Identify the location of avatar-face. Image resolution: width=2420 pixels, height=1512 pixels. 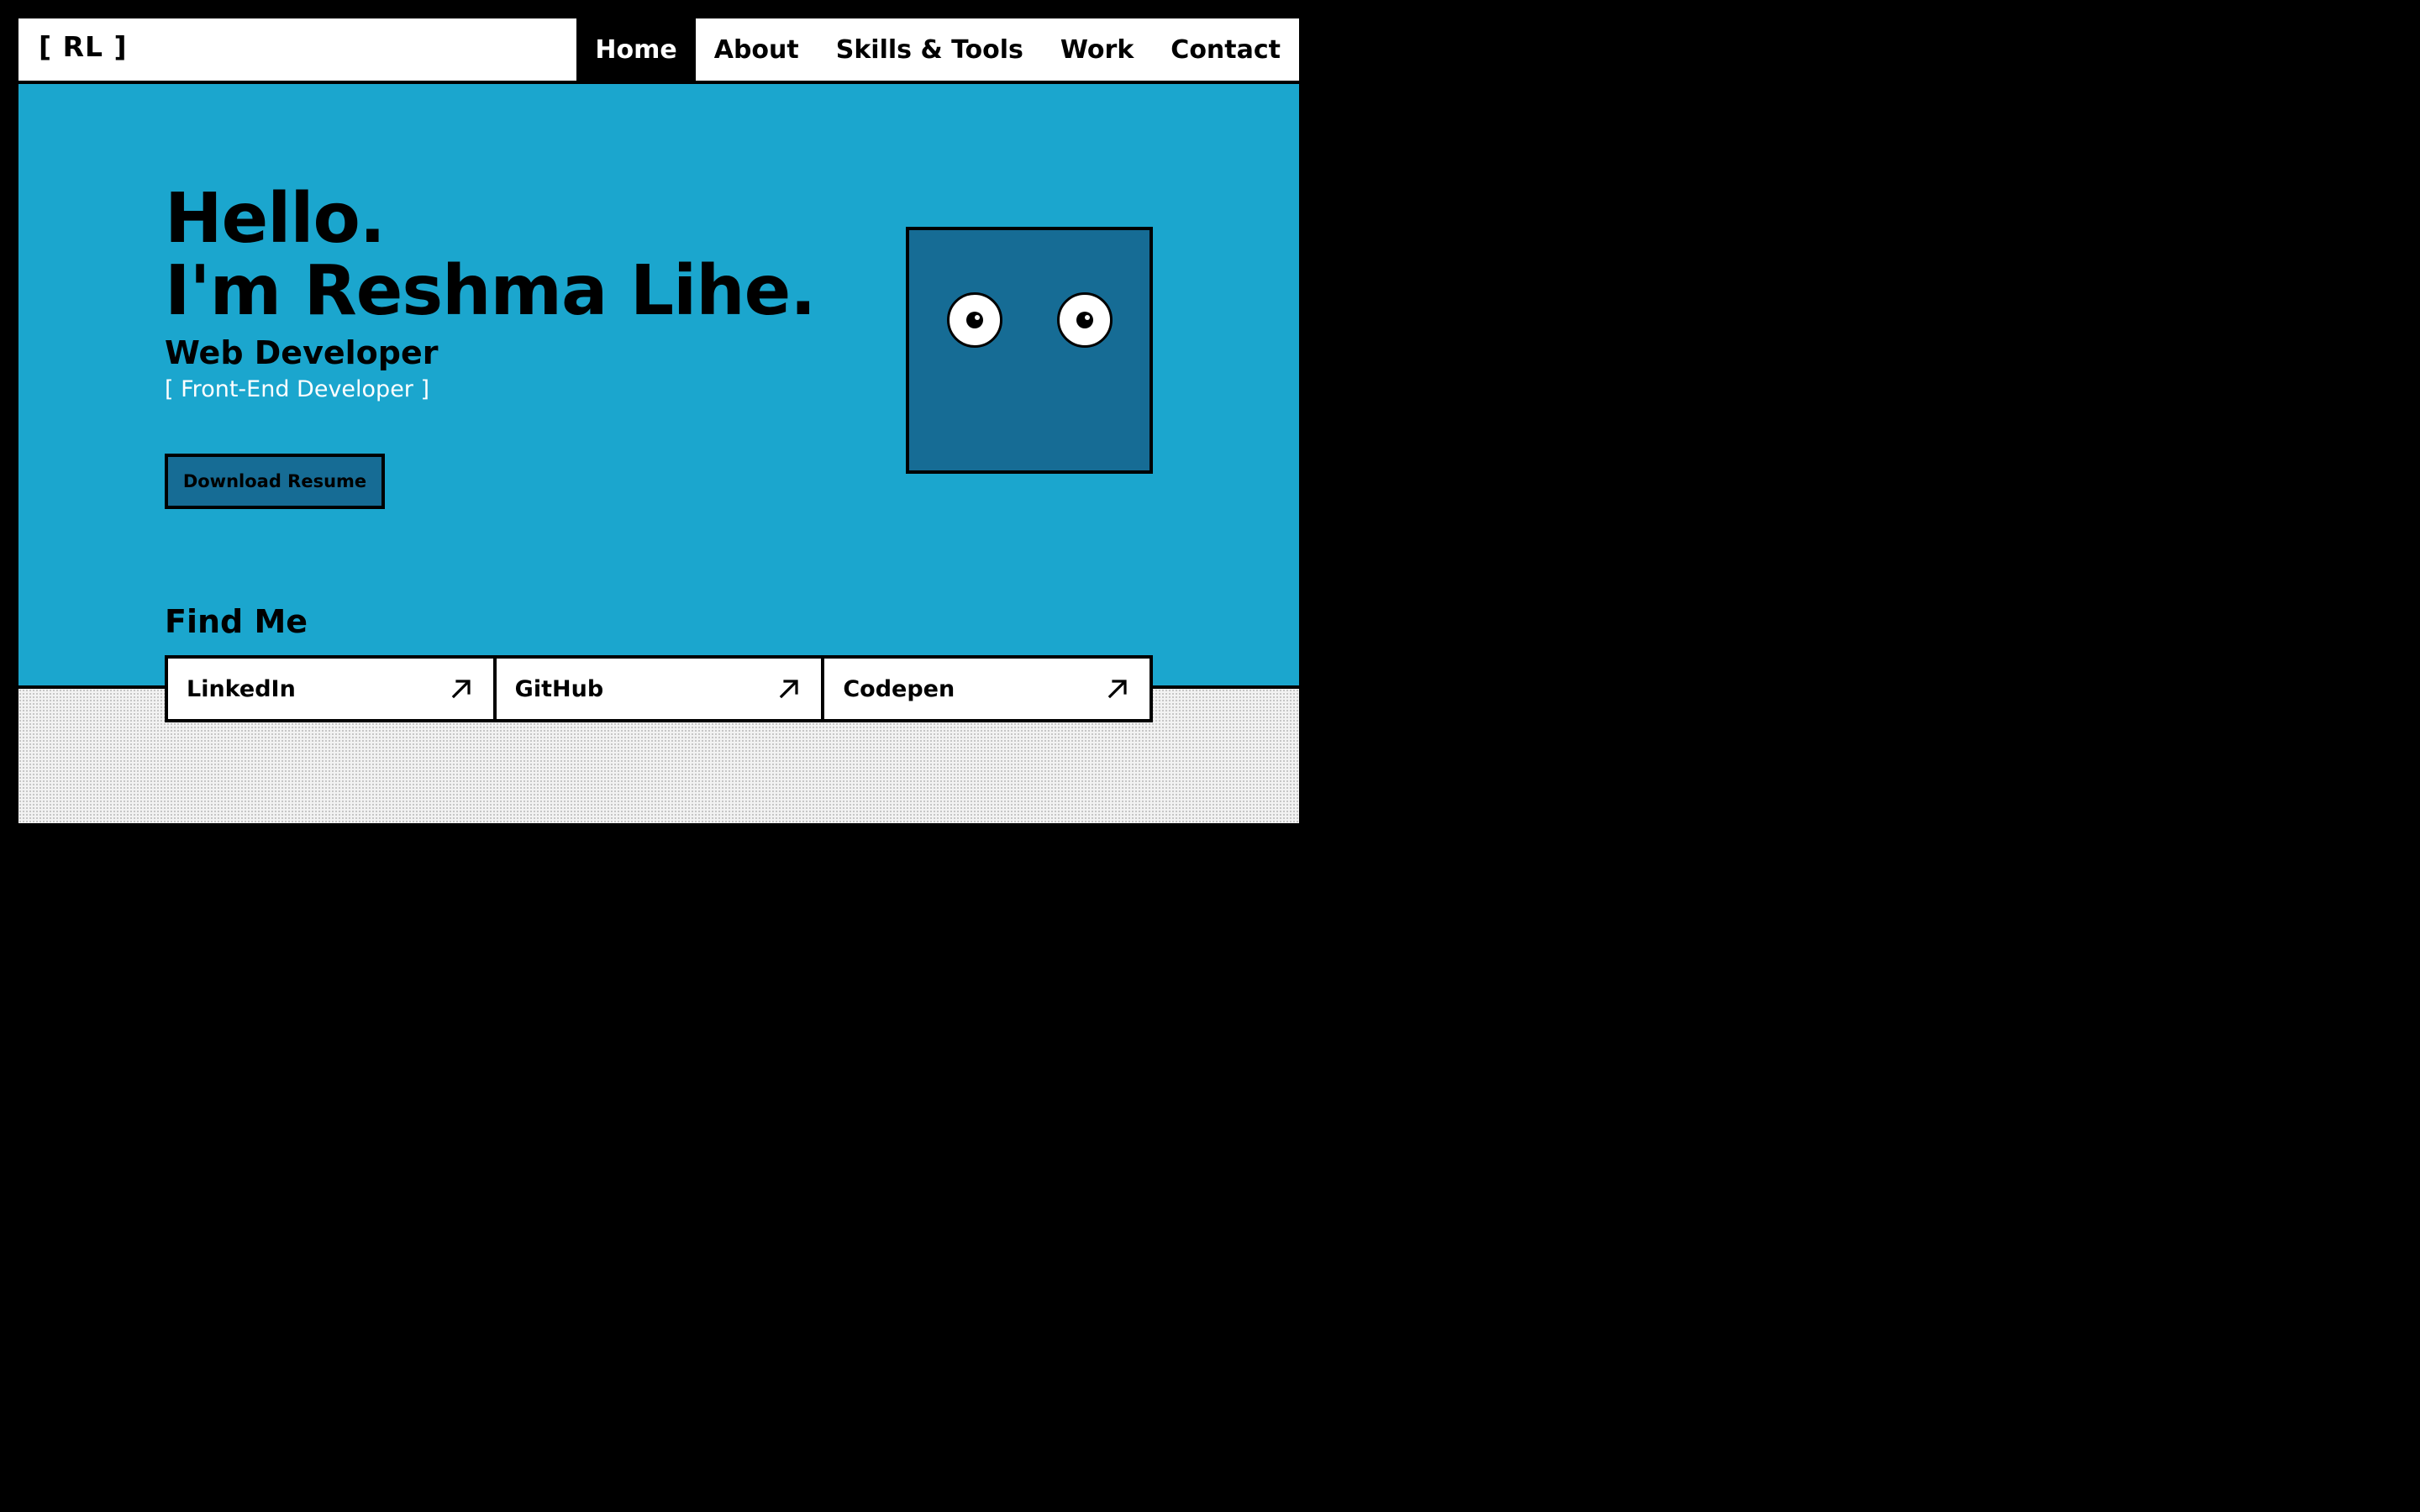
(1029, 350).